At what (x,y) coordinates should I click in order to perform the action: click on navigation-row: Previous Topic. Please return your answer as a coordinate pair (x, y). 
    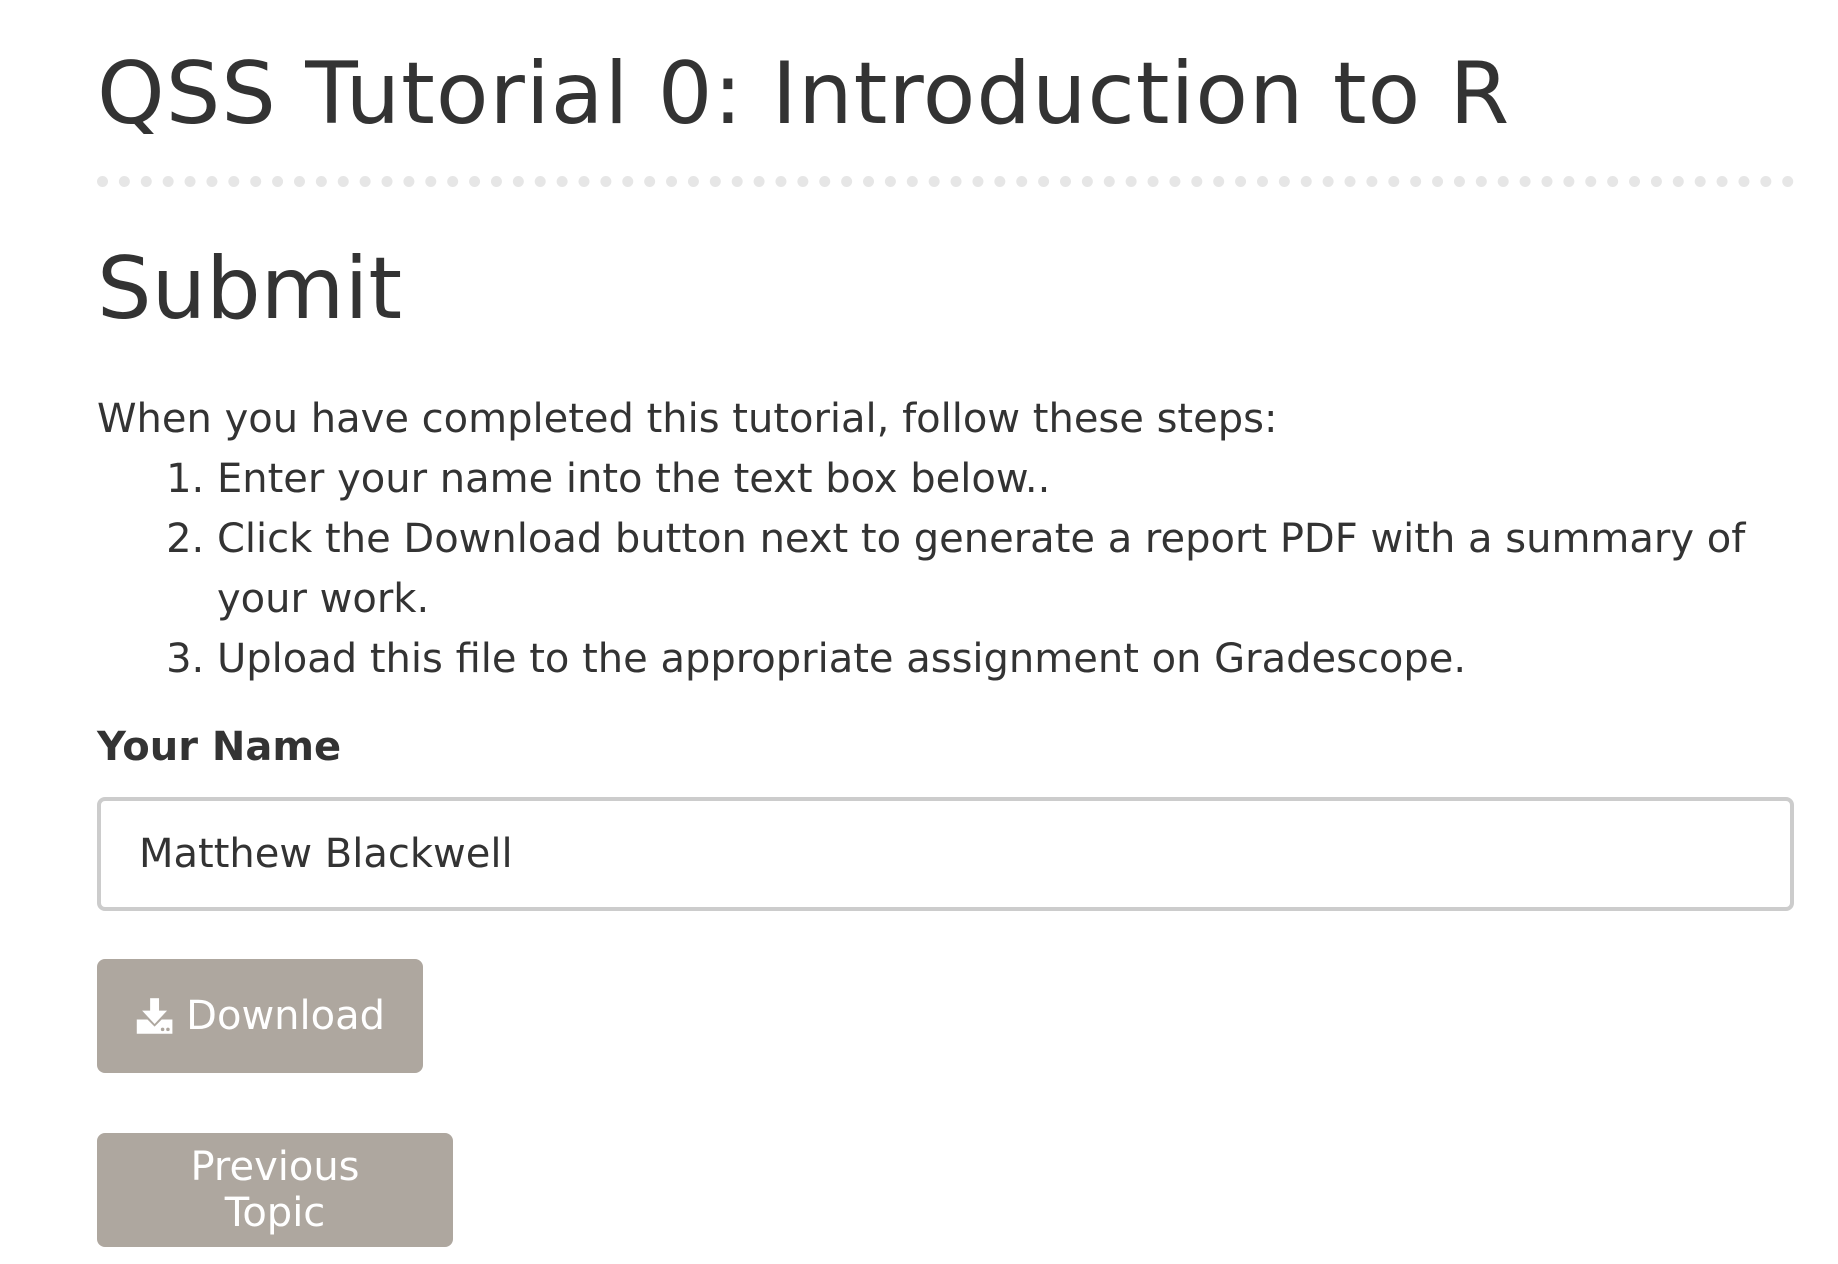
    Looking at the image, I should click on (945, 1190).